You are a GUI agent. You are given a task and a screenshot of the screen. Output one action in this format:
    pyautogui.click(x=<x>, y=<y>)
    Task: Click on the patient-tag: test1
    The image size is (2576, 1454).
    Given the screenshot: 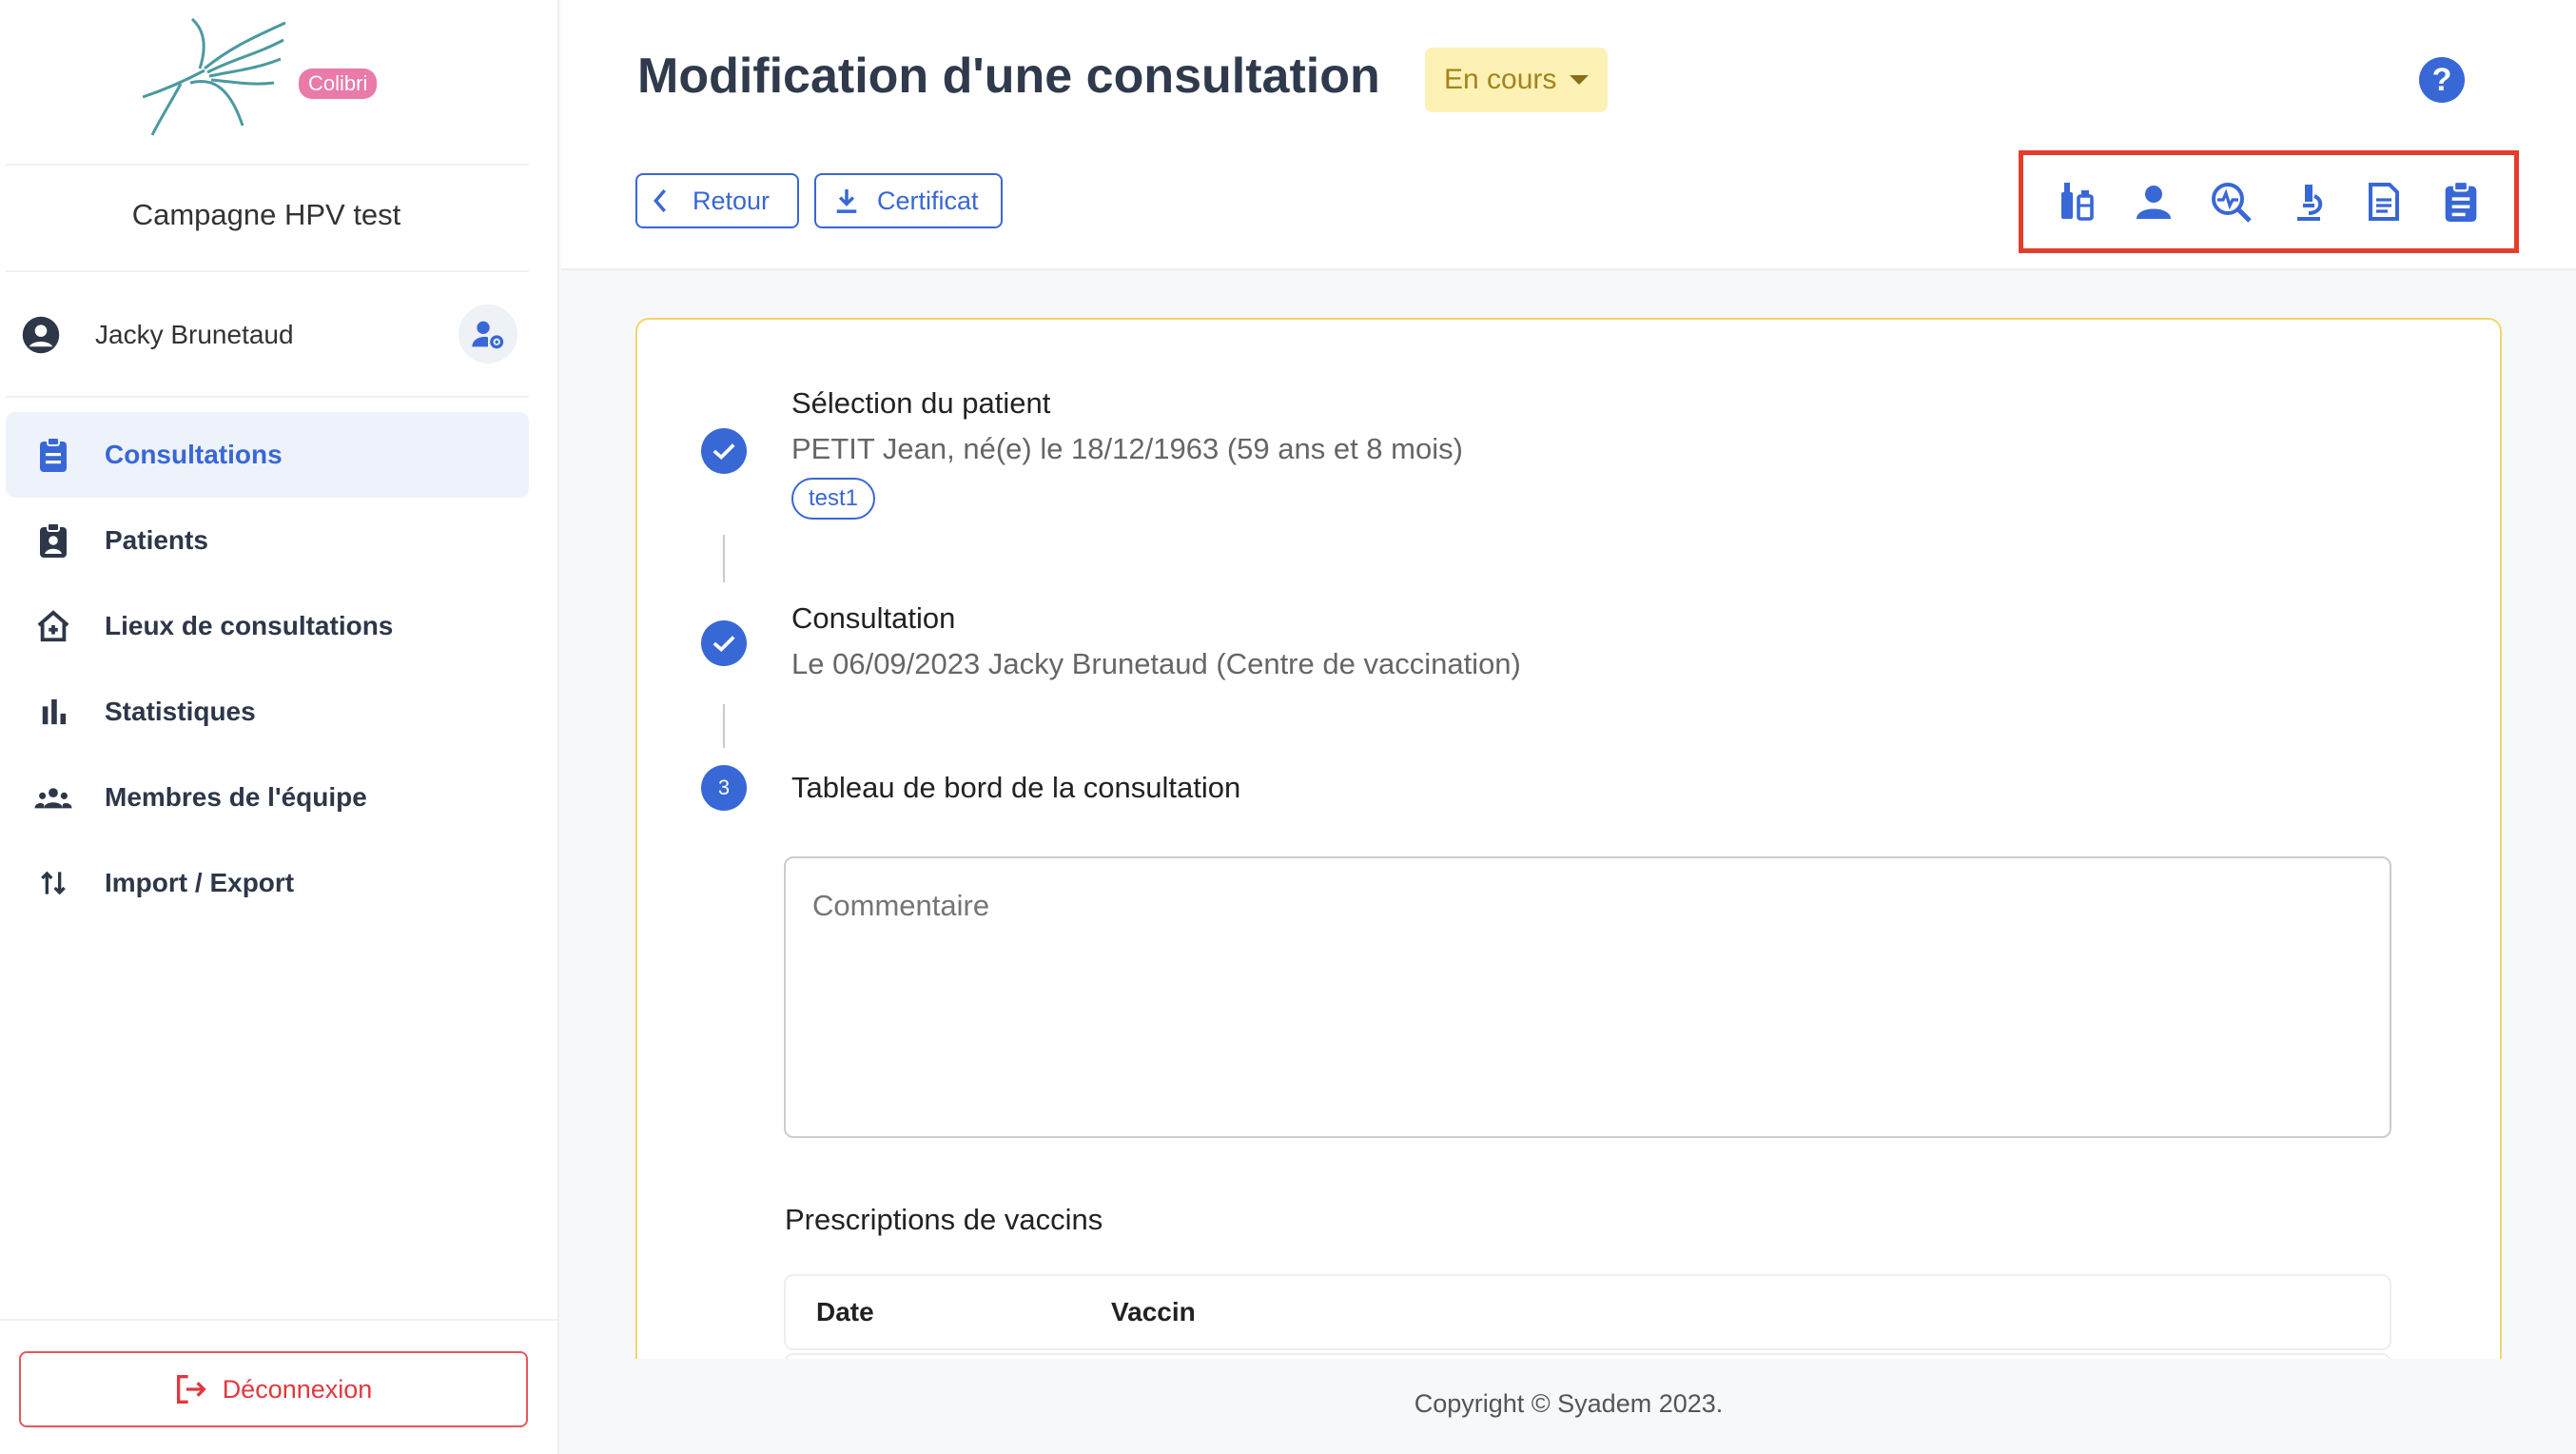 What is the action you would take?
    pyautogui.click(x=834, y=499)
    